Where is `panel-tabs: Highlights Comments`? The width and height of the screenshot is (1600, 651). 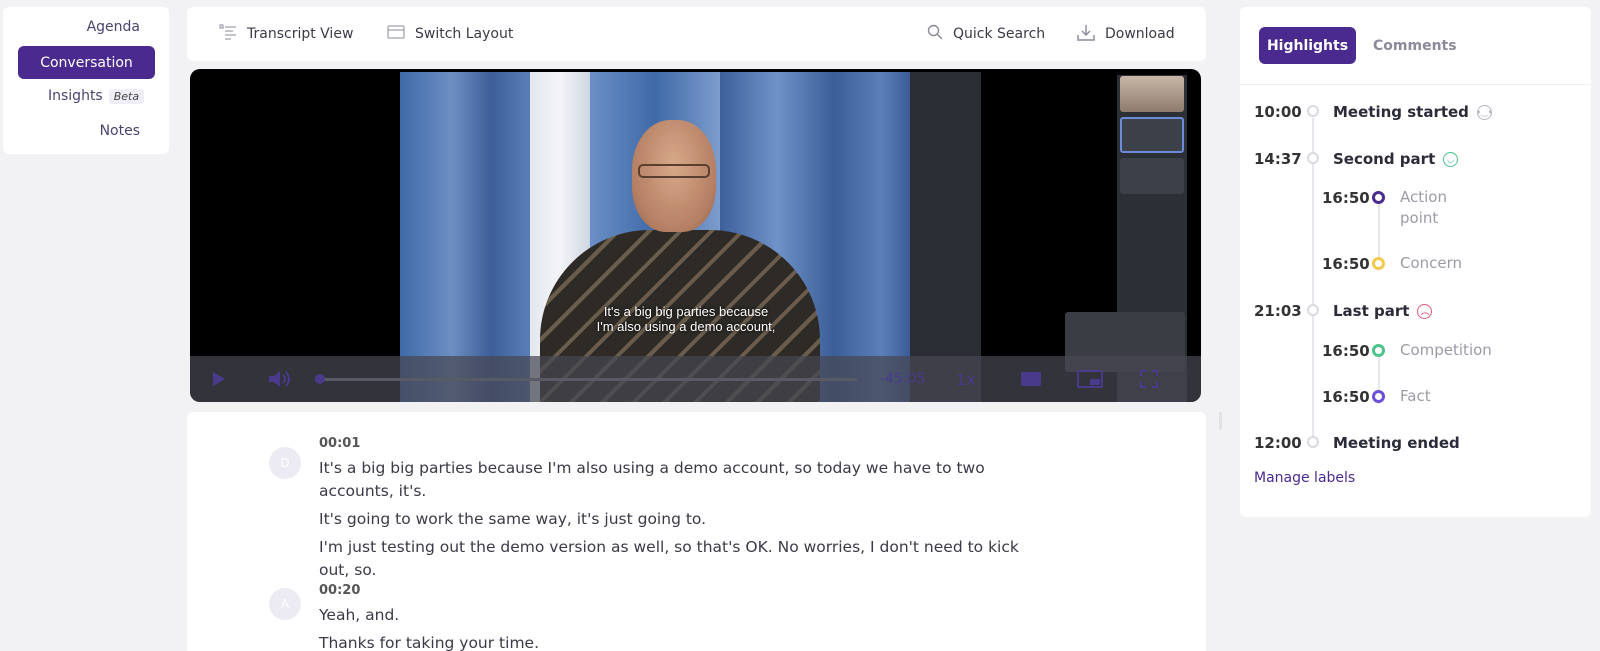
panel-tabs: Highlights Comments is located at coordinates (1415, 46).